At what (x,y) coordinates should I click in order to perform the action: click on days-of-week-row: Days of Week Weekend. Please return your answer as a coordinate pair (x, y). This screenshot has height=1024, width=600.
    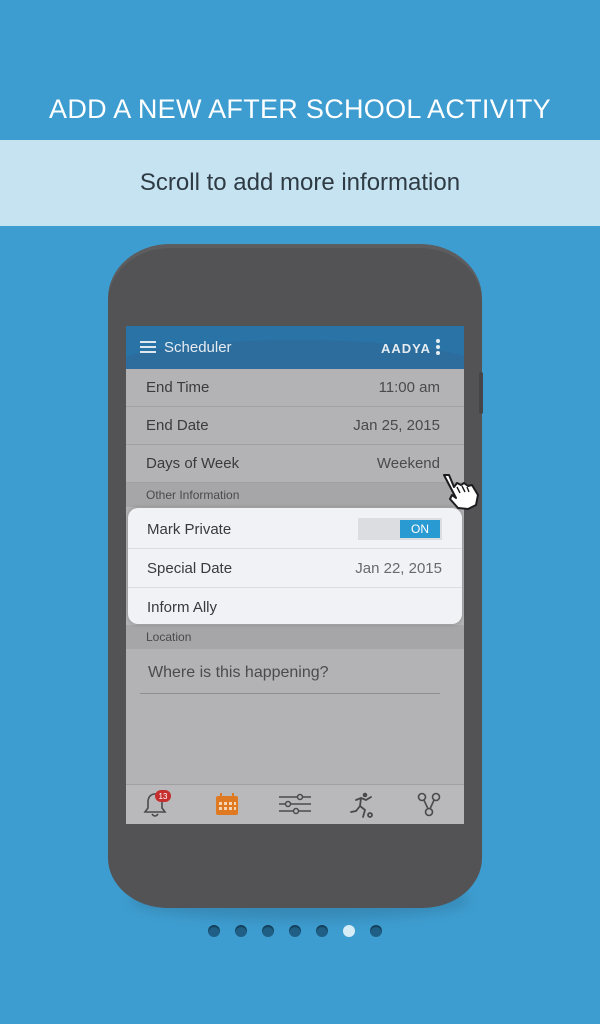
    Looking at the image, I should click on (295, 464).